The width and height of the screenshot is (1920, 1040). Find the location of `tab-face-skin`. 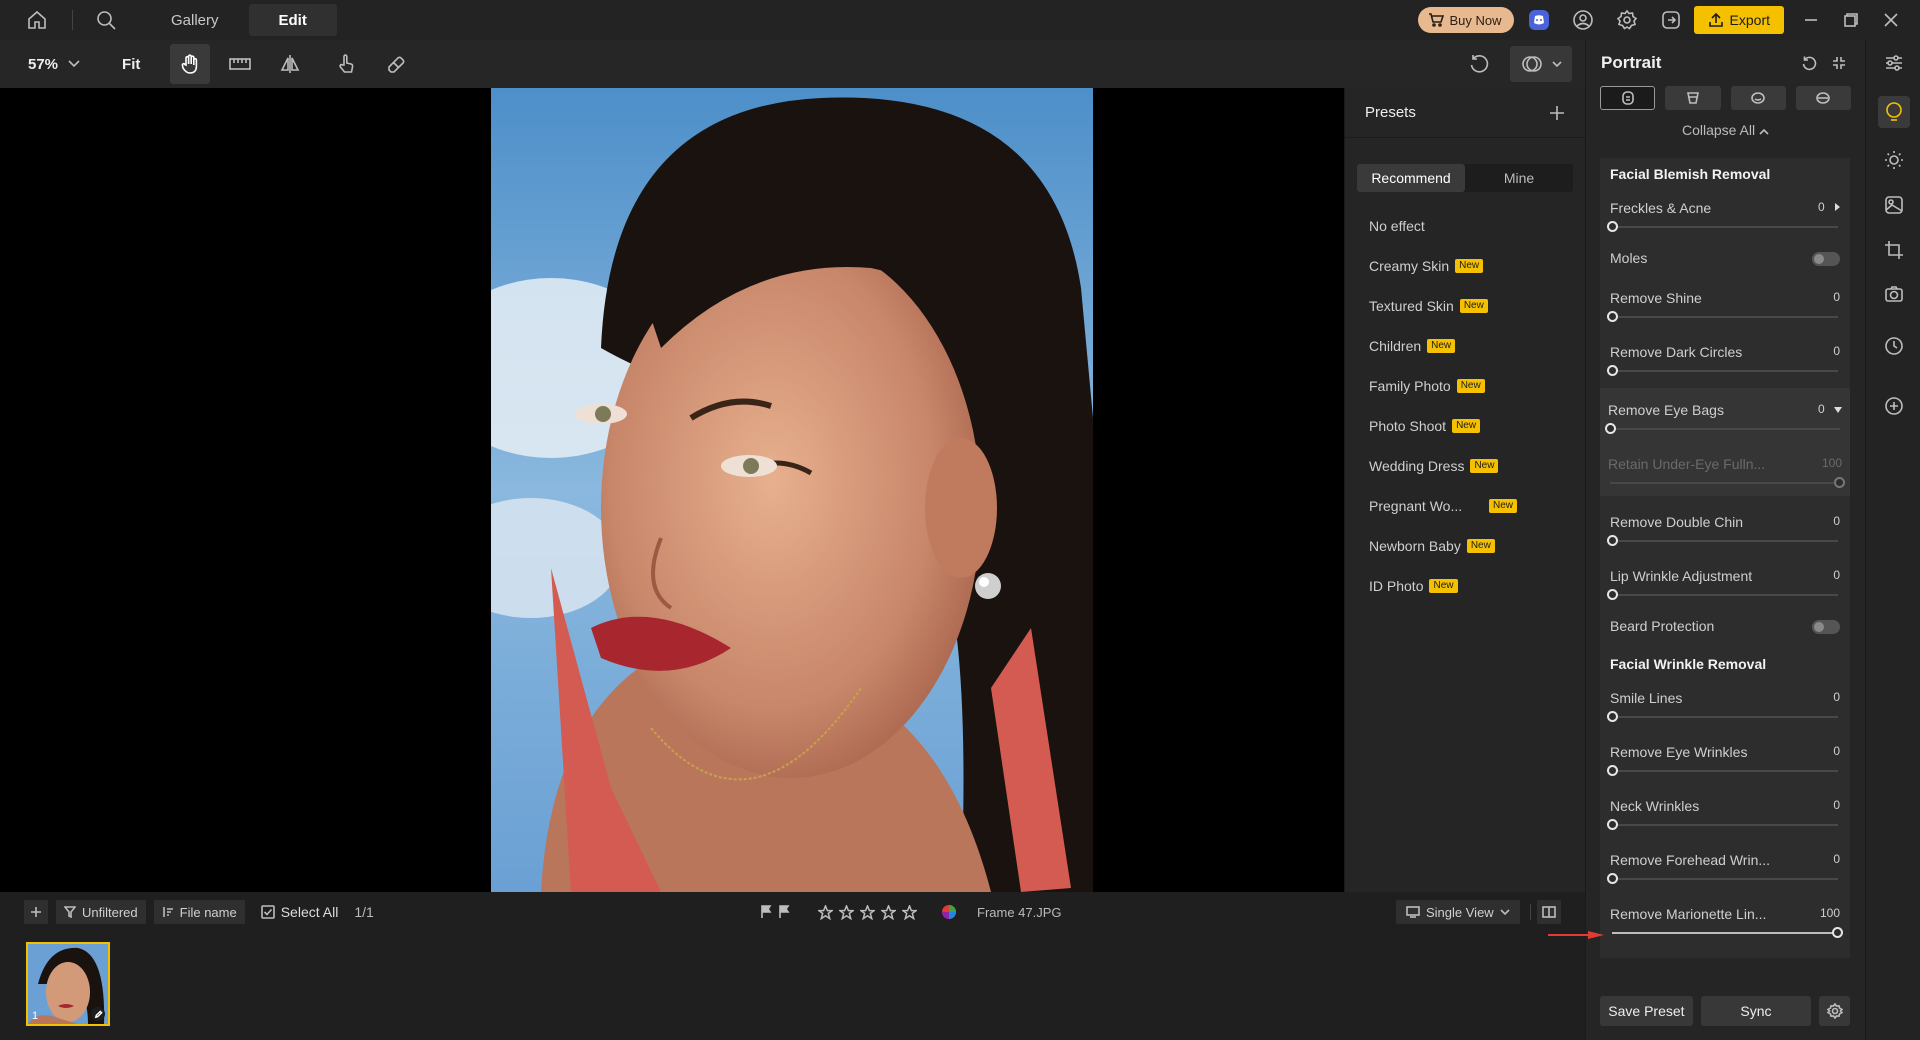

tab-face-skin is located at coordinates (1628, 98).